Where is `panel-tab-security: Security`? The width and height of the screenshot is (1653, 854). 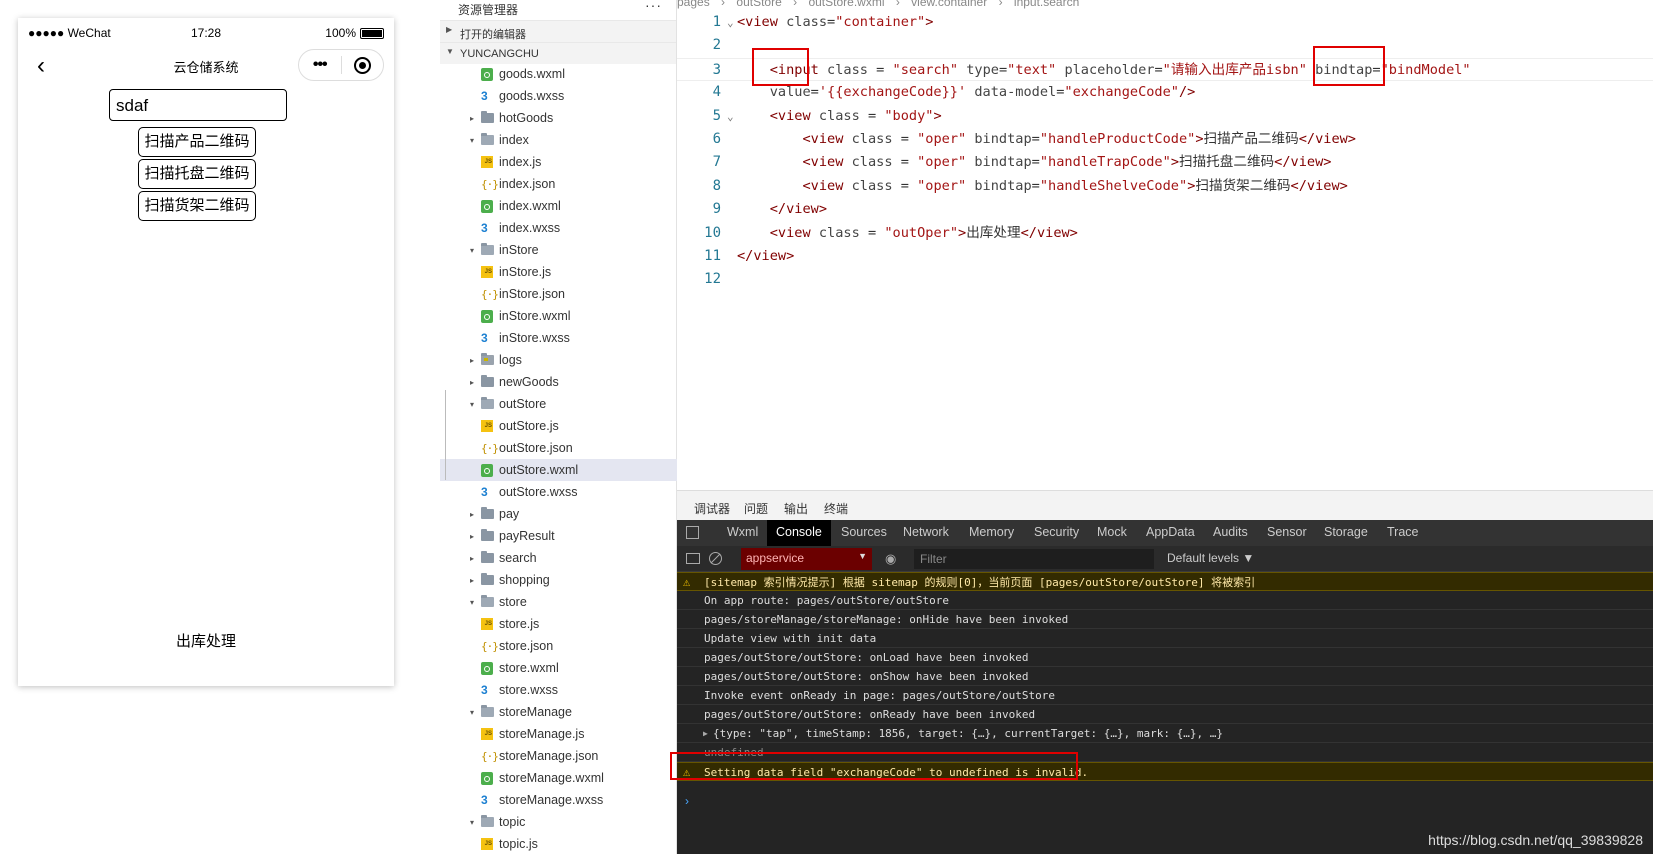
panel-tab-security: Security is located at coordinates (1056, 532).